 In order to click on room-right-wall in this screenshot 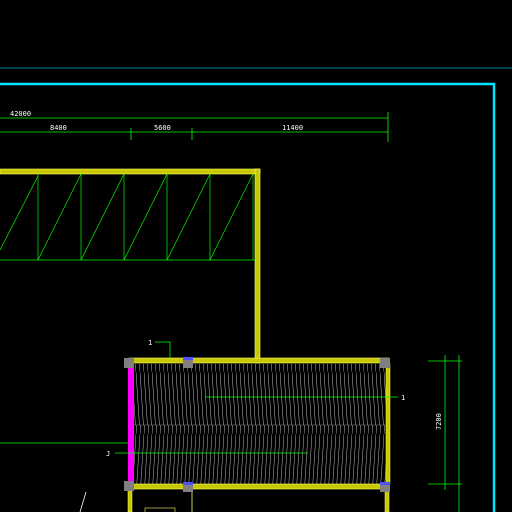, I will do `click(388, 423)`.